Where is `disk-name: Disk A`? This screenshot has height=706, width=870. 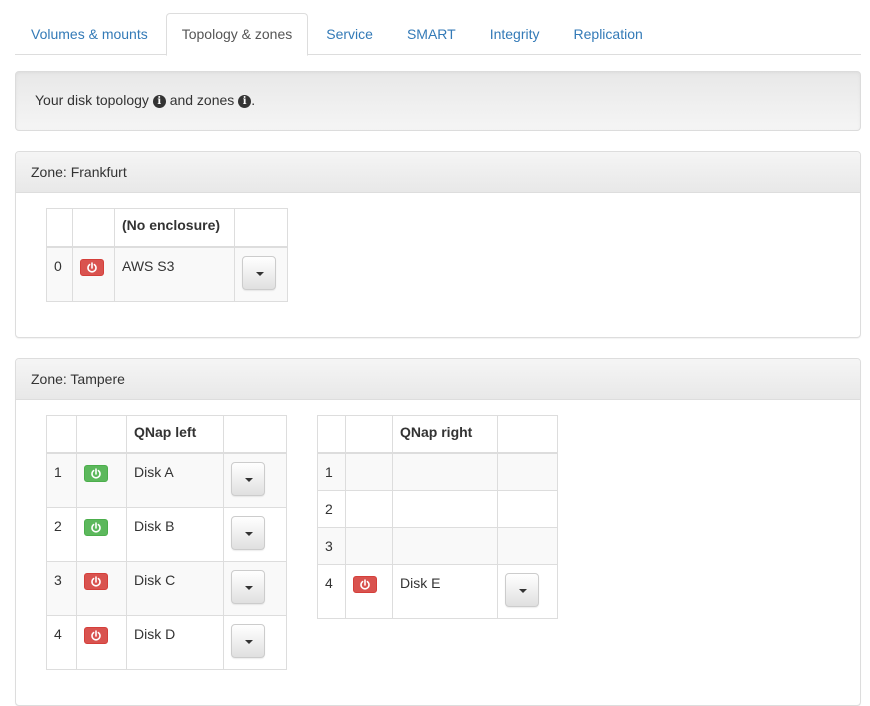
disk-name: Disk A is located at coordinates (175, 480).